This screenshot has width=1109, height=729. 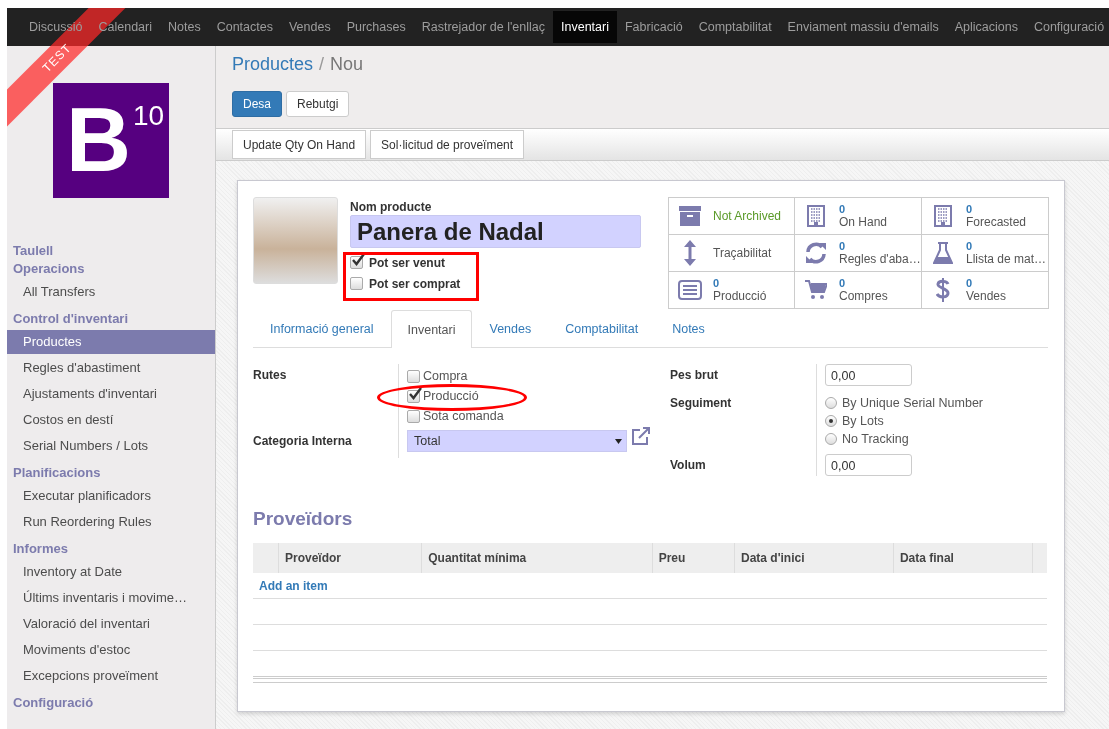 I want to click on smart-button: 0 Vendes, so click(x=985, y=290).